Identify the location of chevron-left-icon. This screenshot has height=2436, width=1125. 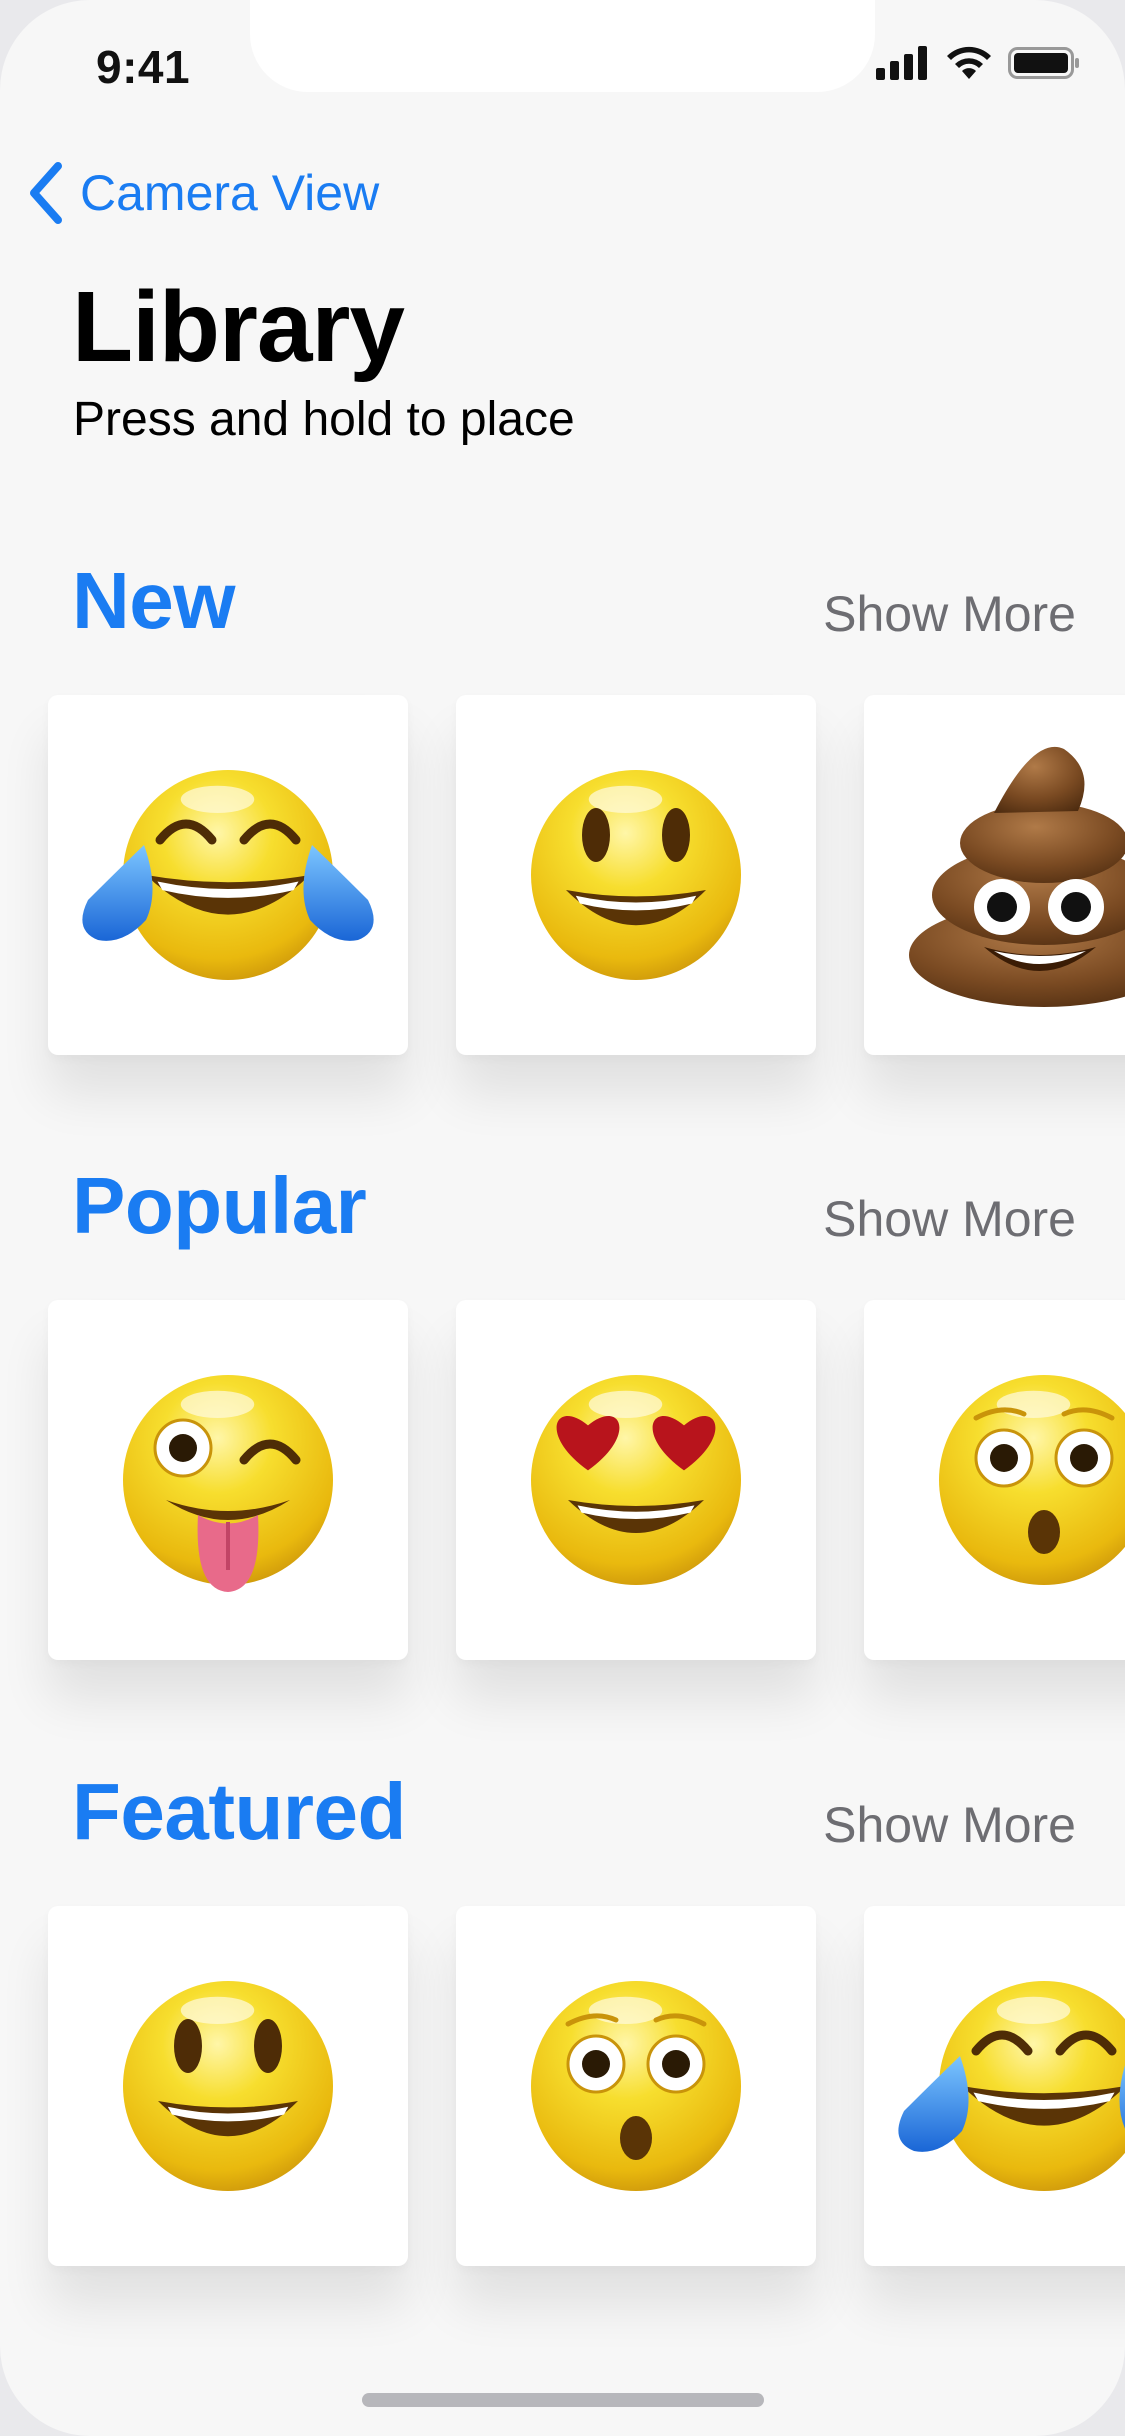
(46, 193).